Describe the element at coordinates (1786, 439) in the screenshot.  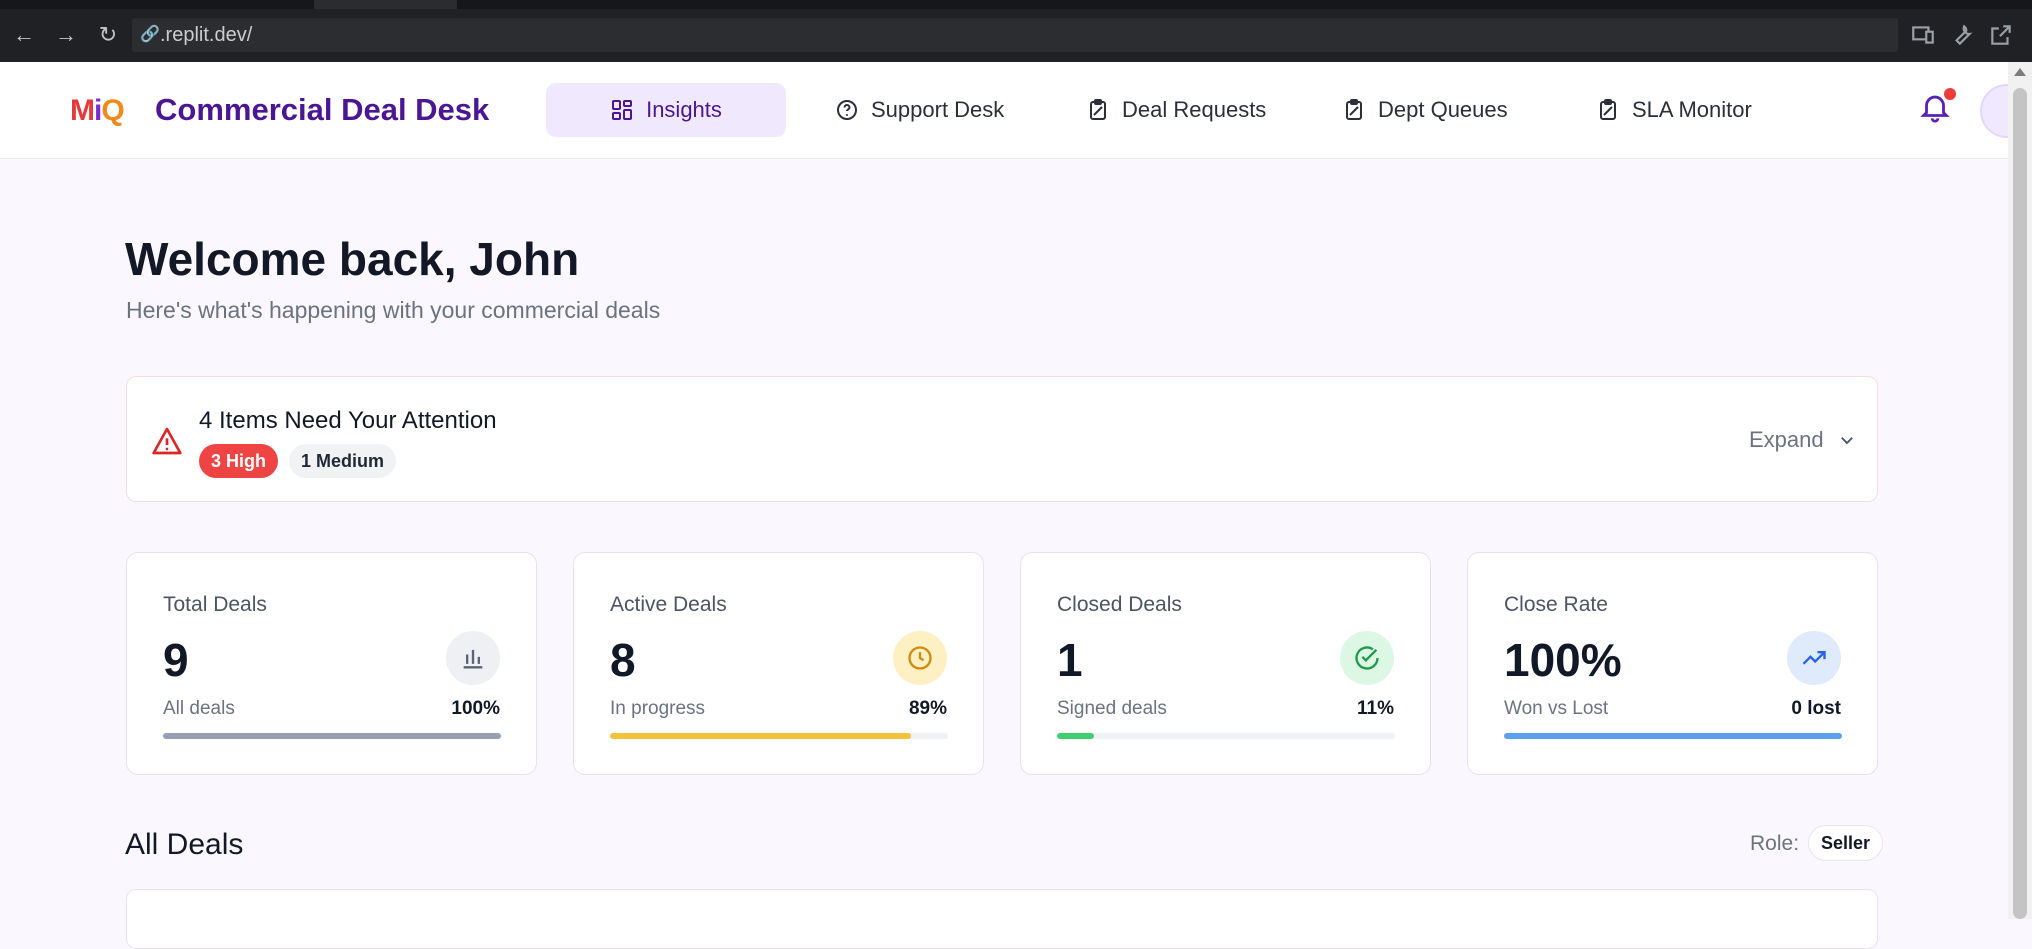
I see `expand-label: Expand` at that location.